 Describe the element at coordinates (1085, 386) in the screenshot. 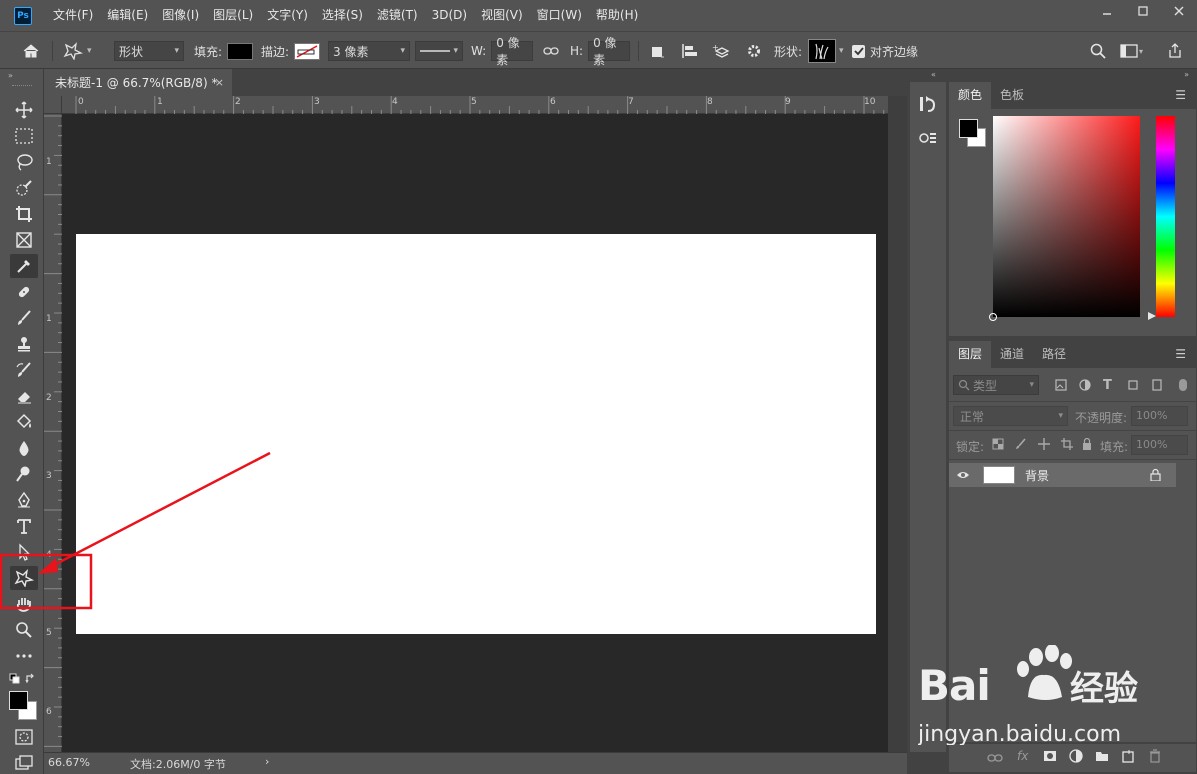

I see `filter-adjustment-icon` at that location.